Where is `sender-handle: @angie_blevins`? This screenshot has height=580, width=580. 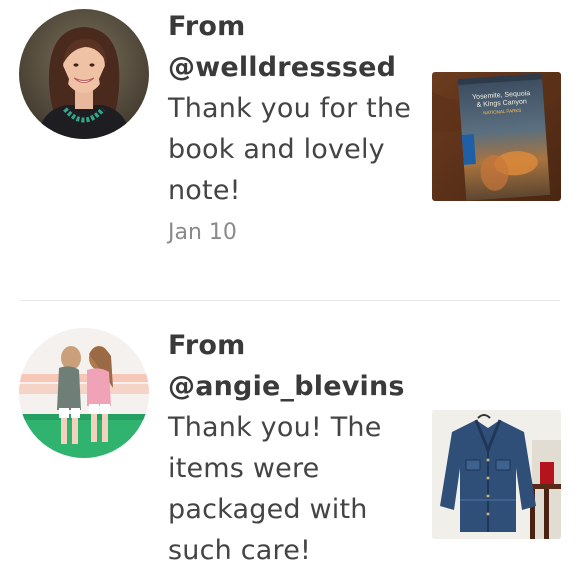
sender-handle: @angie_blevins is located at coordinates (290, 386).